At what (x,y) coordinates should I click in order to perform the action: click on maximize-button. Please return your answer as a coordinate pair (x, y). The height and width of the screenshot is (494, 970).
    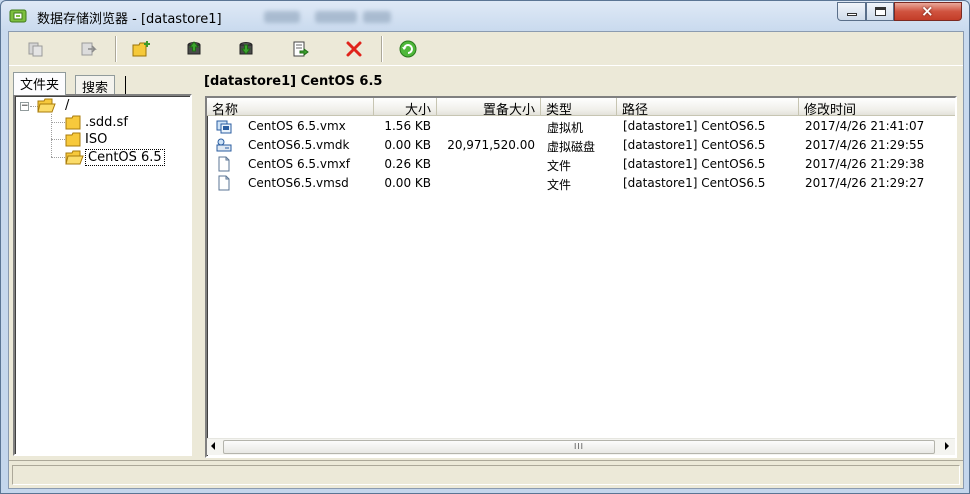
    Looking at the image, I should click on (880, 11).